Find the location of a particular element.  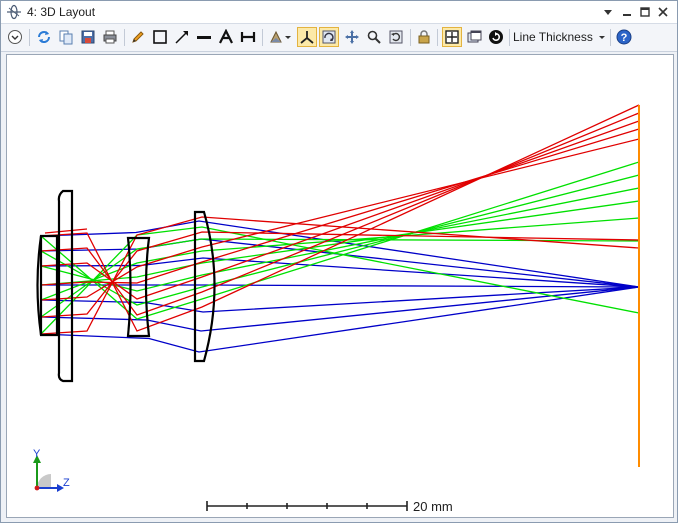

dimension-icon is located at coordinates (248, 37).